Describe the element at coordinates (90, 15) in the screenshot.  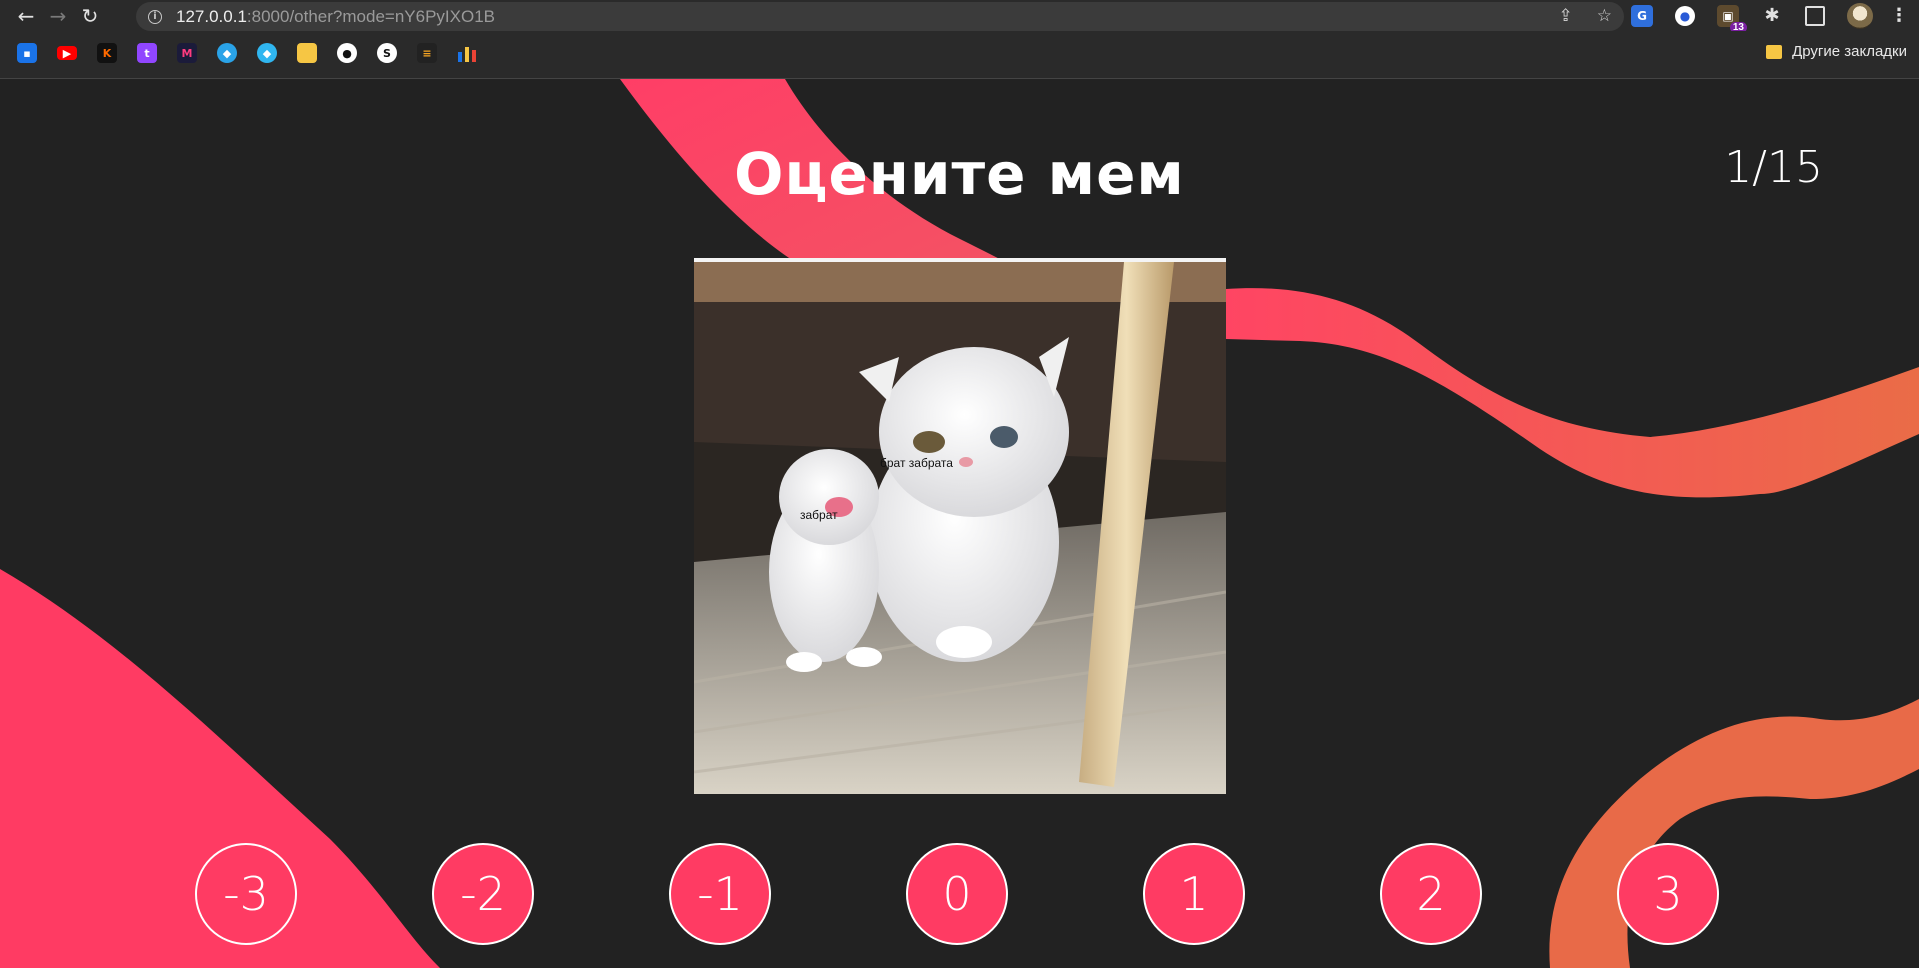
I see `reload-icon: ↻` at that location.